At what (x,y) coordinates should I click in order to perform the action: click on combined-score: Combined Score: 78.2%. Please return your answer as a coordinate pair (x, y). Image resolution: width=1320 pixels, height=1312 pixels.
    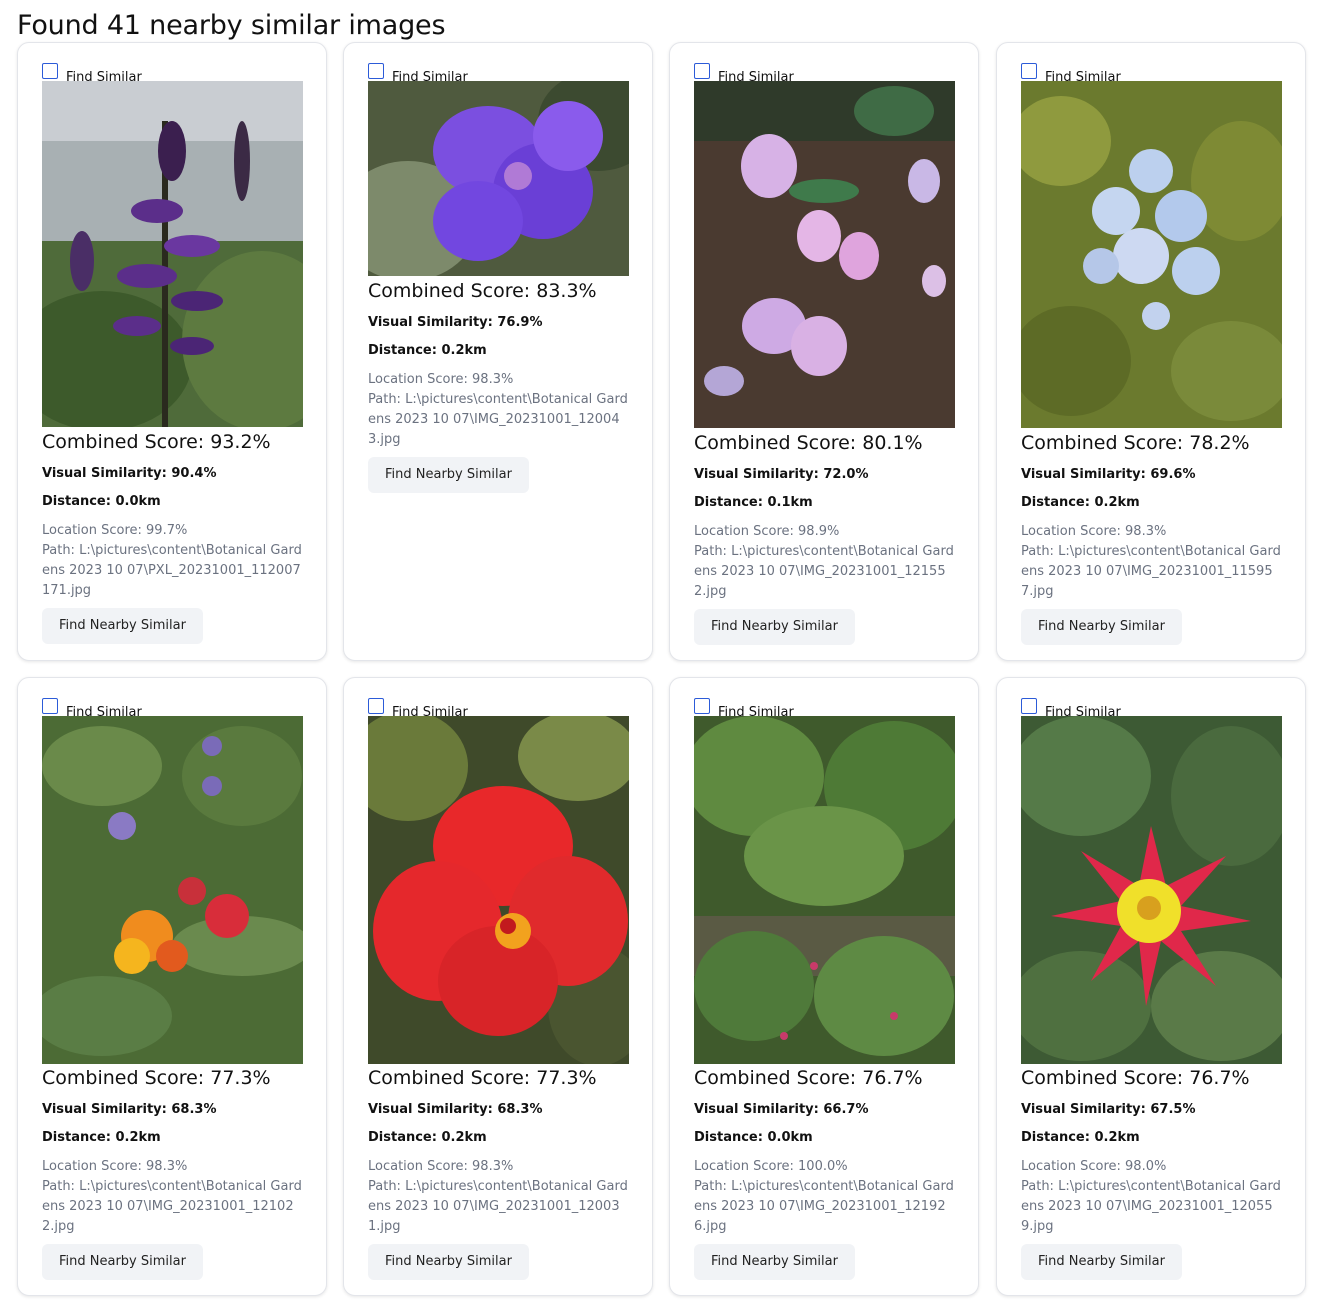
    Looking at the image, I should click on (1135, 443).